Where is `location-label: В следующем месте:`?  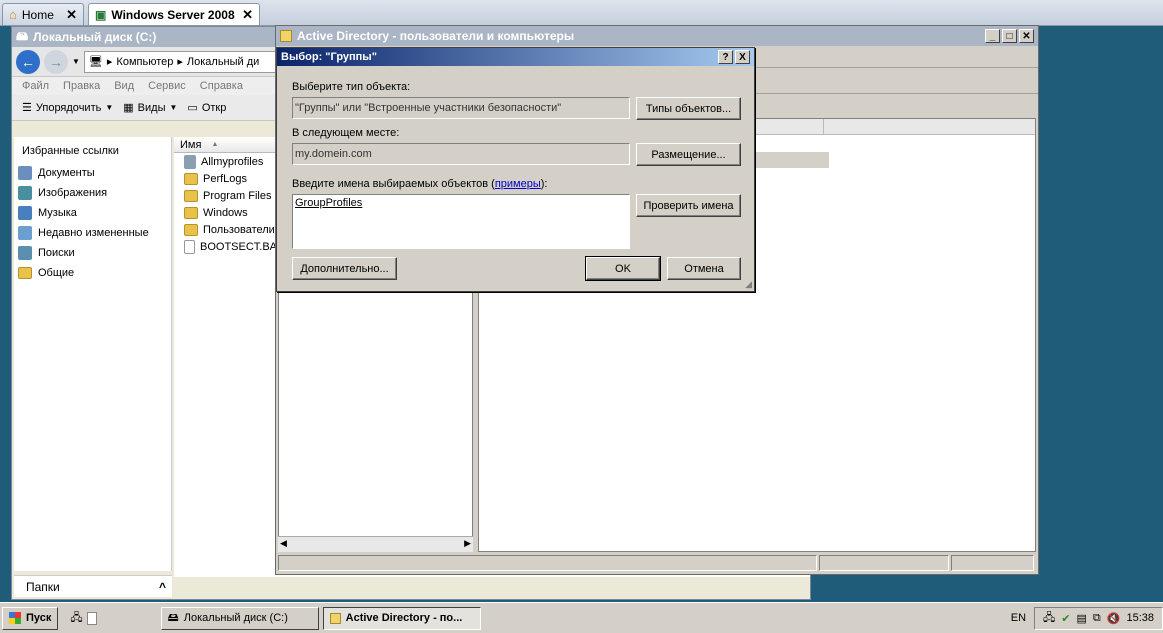 location-label: В следующем месте: is located at coordinates (346, 133).